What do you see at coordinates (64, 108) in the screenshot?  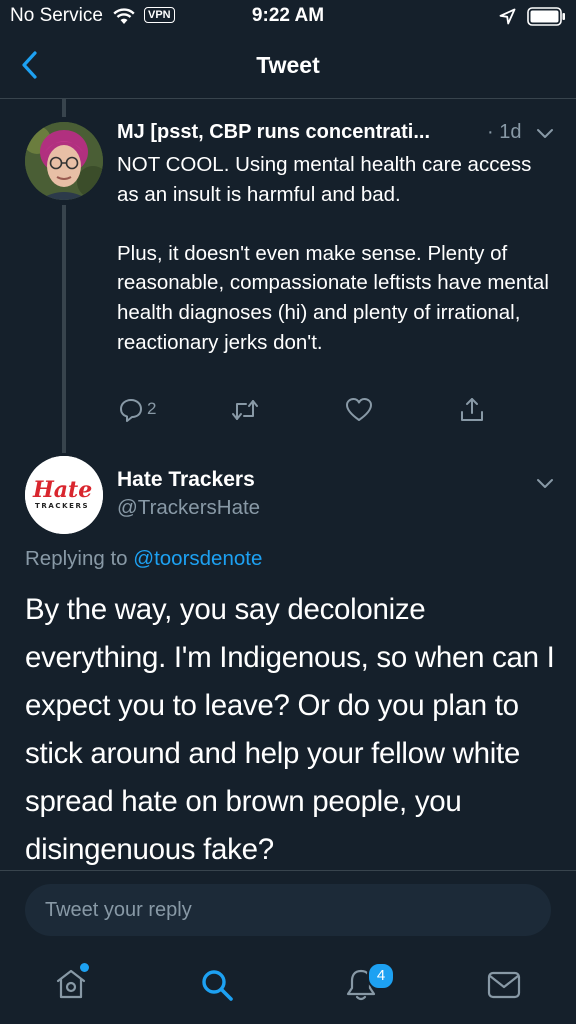 I see `thread-connector-top` at bounding box center [64, 108].